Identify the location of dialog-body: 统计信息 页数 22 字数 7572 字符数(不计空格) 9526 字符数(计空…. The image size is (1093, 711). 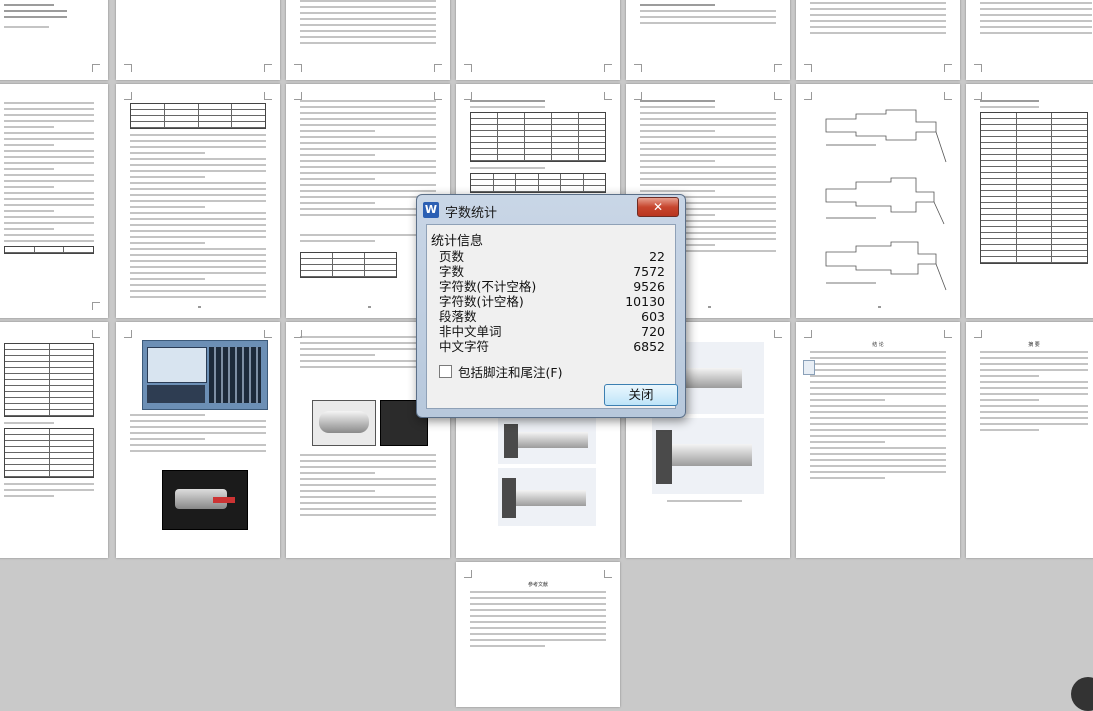
(552, 316).